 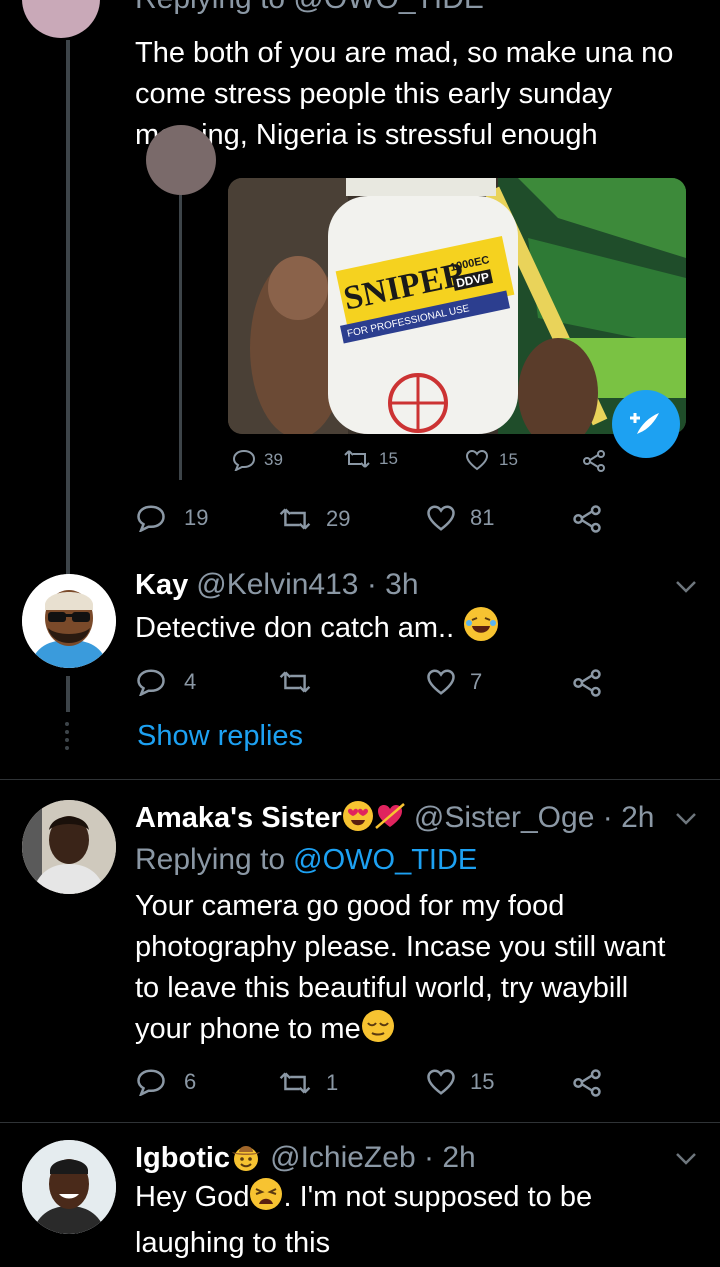 I want to click on weary-face-emoji-icon, so click(x=266, y=1200).